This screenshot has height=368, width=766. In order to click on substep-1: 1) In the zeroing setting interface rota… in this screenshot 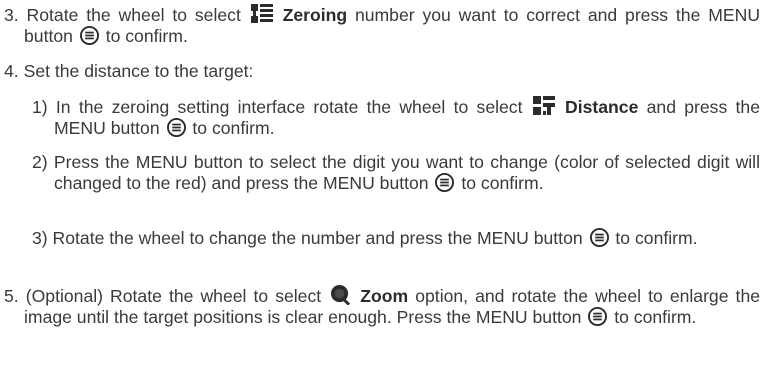, I will do `click(396, 117)`.